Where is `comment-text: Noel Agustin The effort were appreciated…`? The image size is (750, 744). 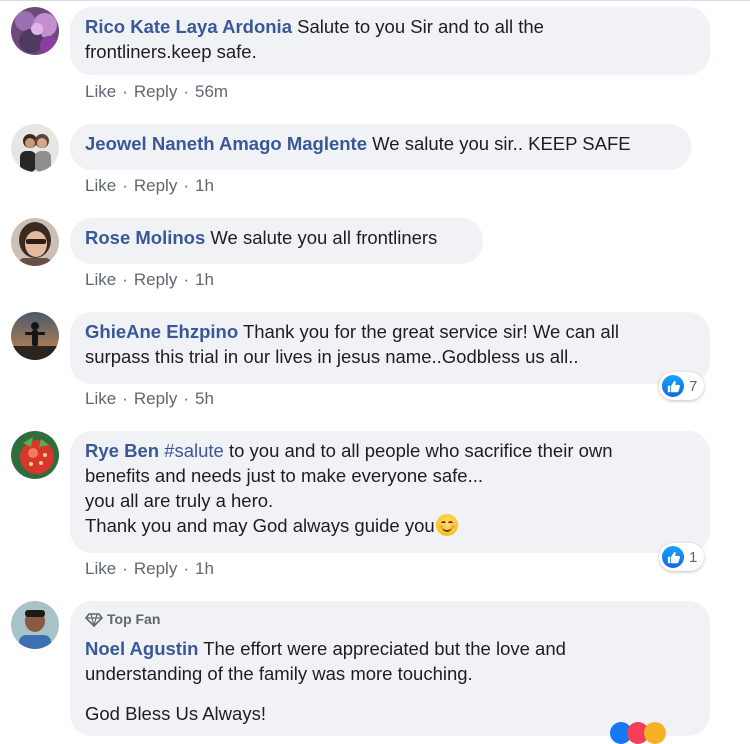 comment-text: Noel Agustin The effort were appreciated… is located at coordinates (389, 681).